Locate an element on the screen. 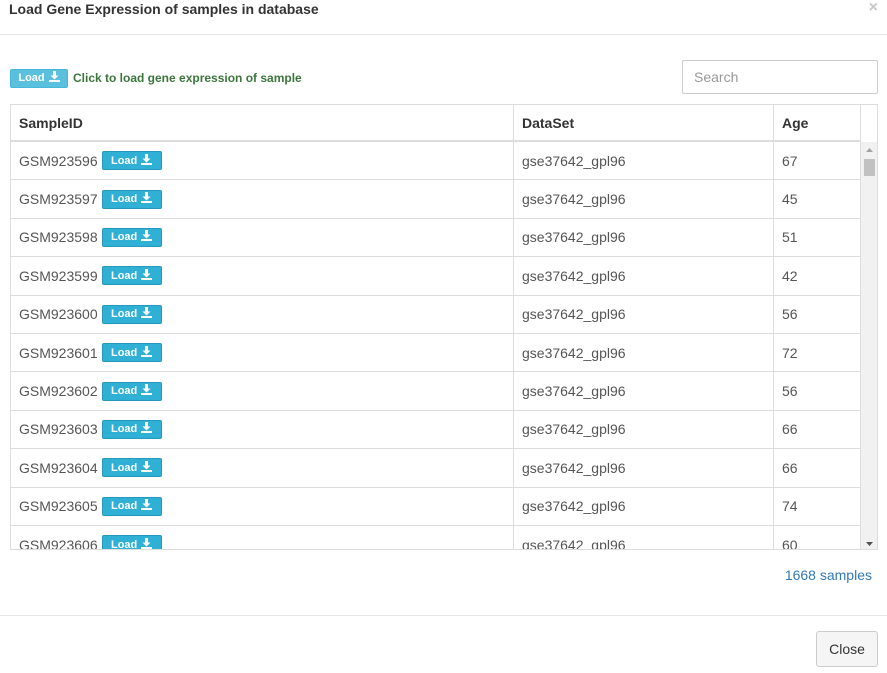 The height and width of the screenshot is (673, 887). cell-sampleid: GSM923600 Load is located at coordinates (262, 314).